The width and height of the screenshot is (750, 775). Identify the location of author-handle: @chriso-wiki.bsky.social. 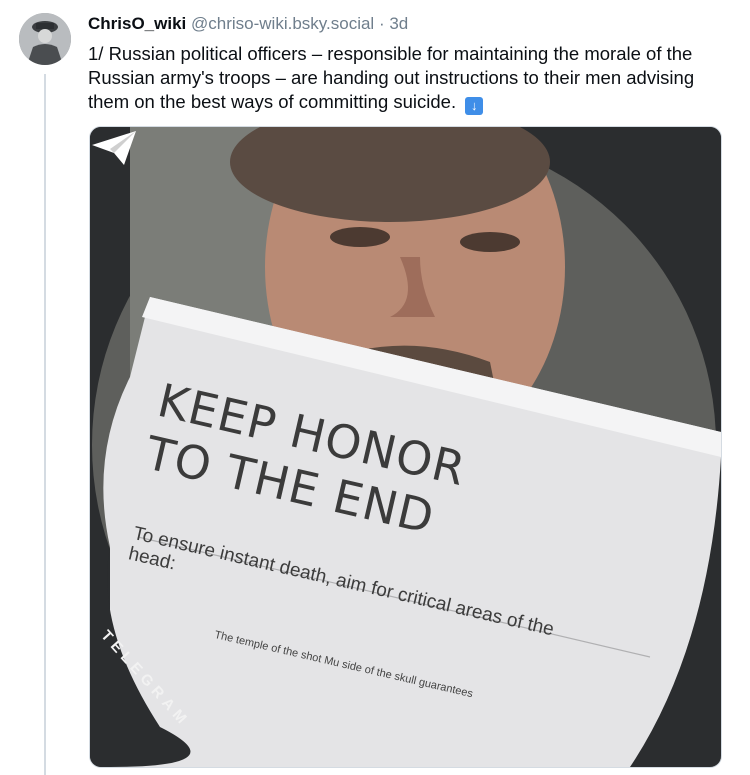
(282, 23).